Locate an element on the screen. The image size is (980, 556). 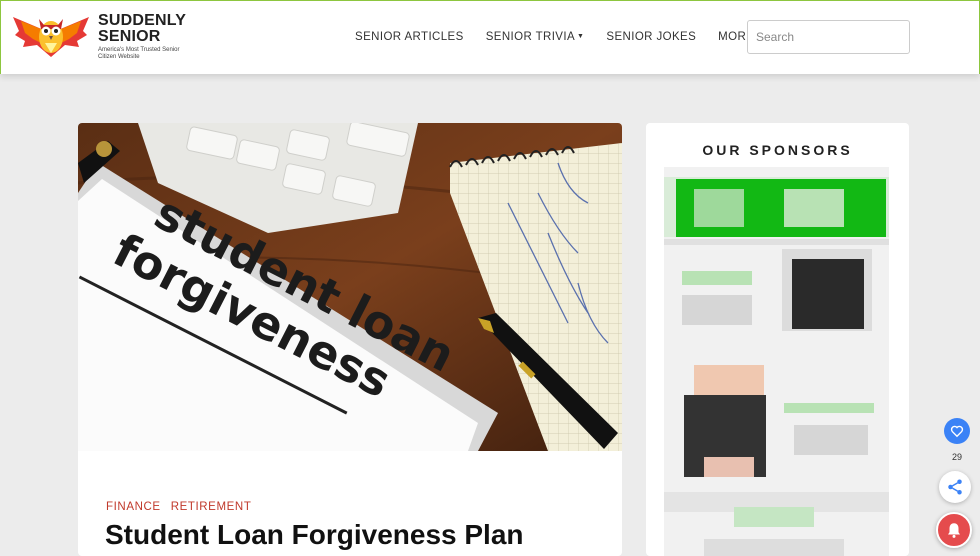
nav-senior-trivia: SENIOR TRIVIA ▼ is located at coordinates (535, 37).